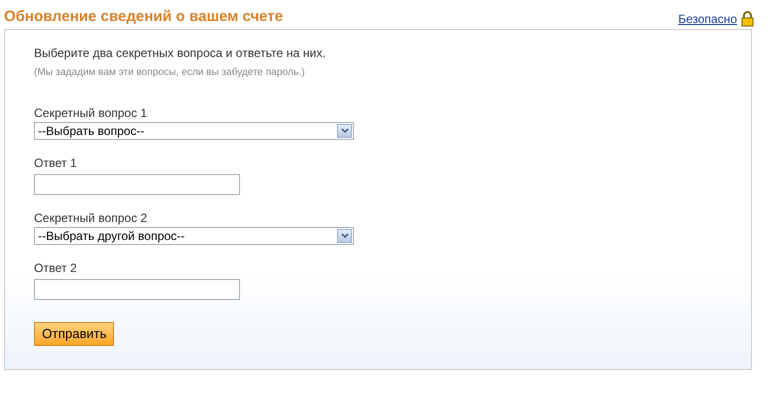  Describe the element at coordinates (707, 19) in the screenshot. I see `secure-link: Безопасно` at that location.